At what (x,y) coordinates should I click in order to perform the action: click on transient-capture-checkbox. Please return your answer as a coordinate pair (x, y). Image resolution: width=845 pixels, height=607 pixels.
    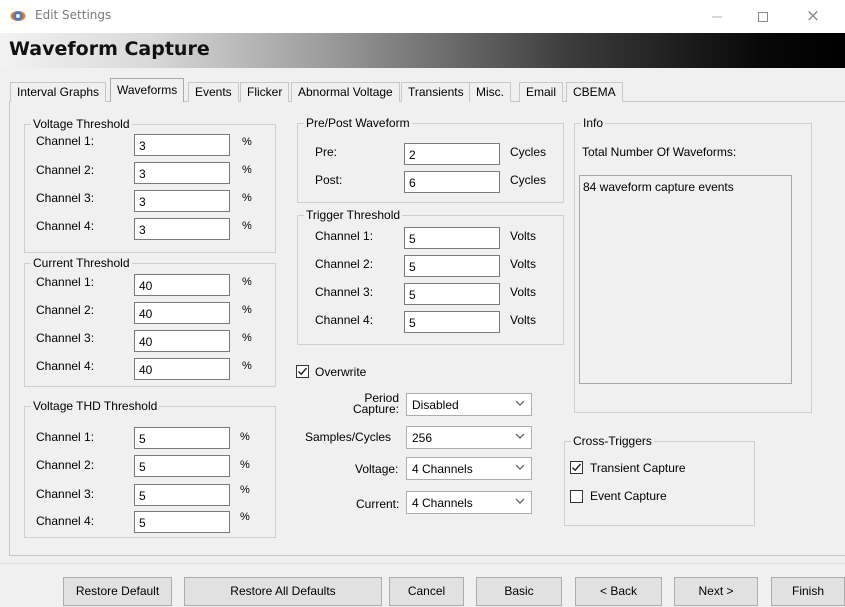
    Looking at the image, I should click on (576, 467).